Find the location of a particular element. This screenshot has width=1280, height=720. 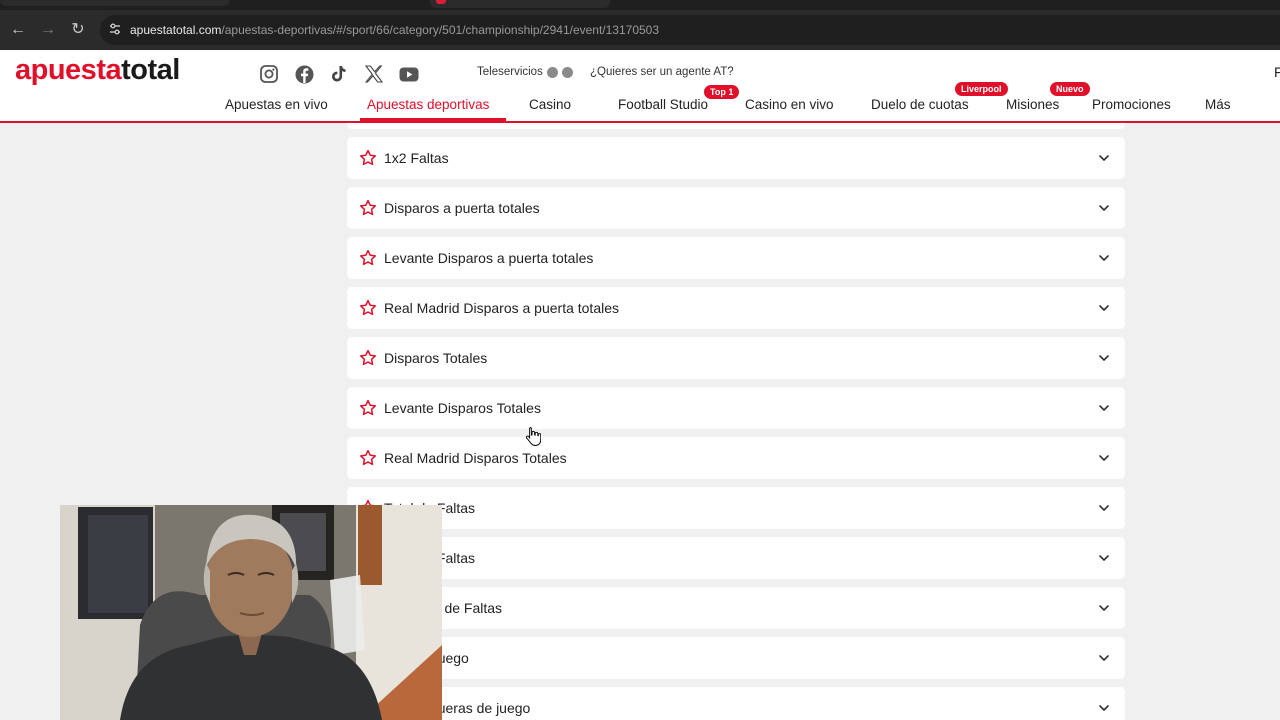

reload-icon: ↻ is located at coordinates (78, 30).